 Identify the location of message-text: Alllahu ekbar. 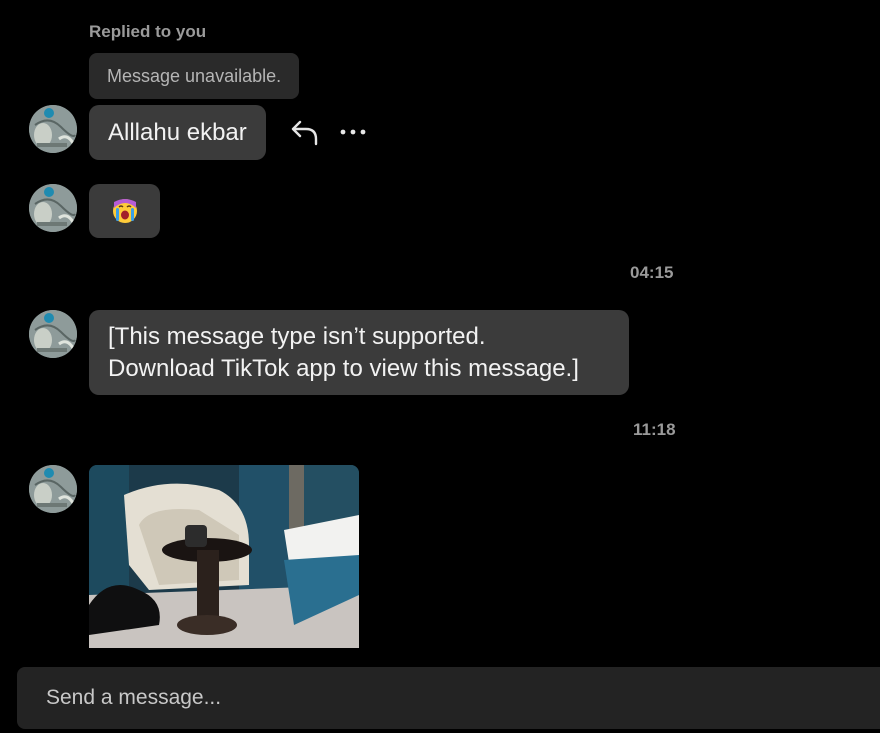
(177, 132).